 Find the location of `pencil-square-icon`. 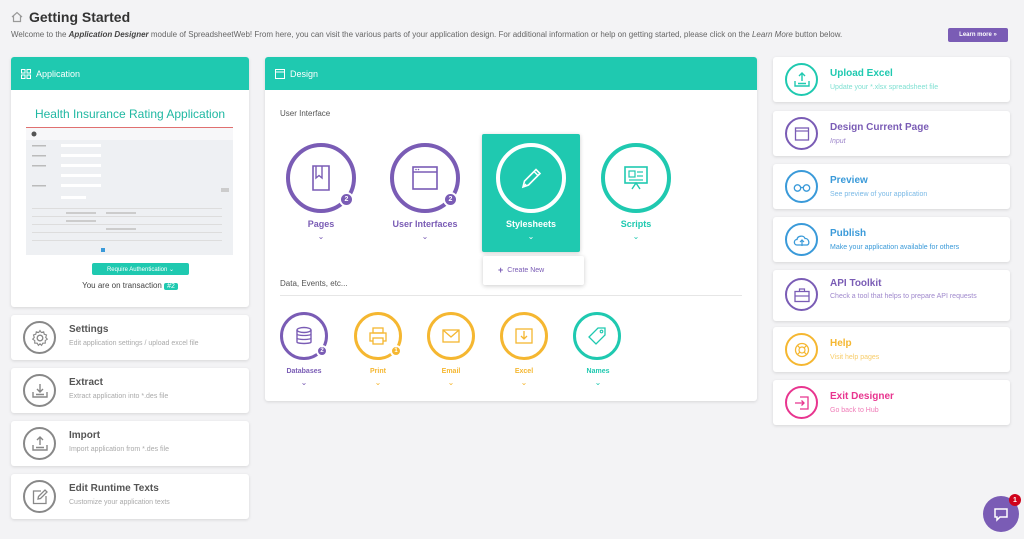

pencil-square-icon is located at coordinates (39, 496).